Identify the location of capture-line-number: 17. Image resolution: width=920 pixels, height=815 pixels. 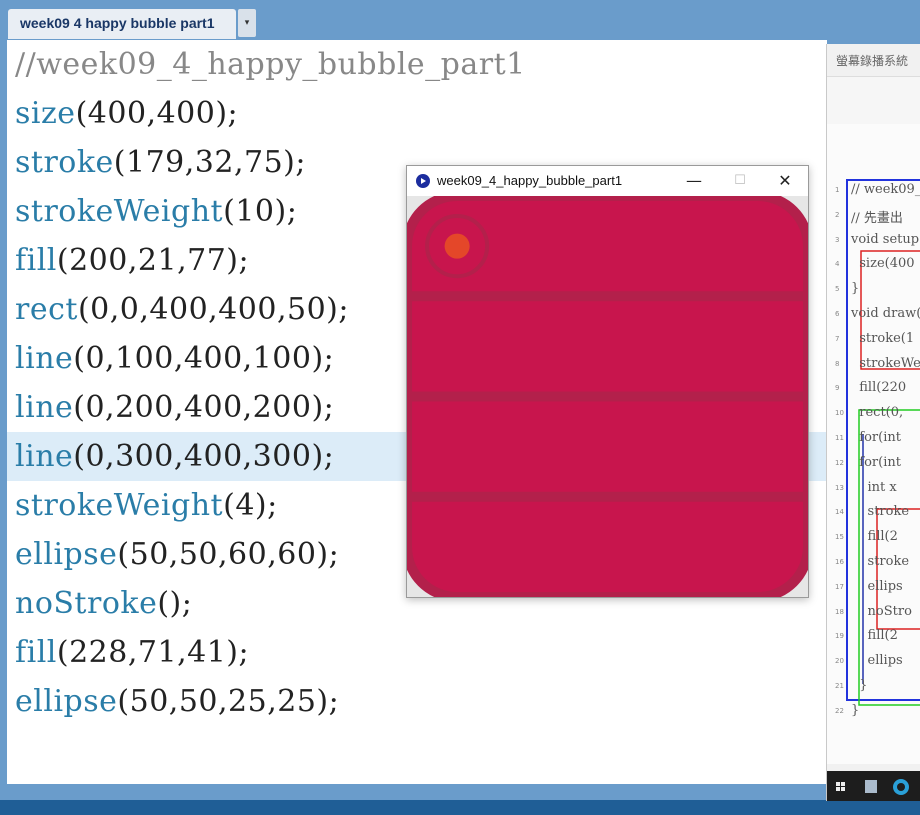
(839, 586).